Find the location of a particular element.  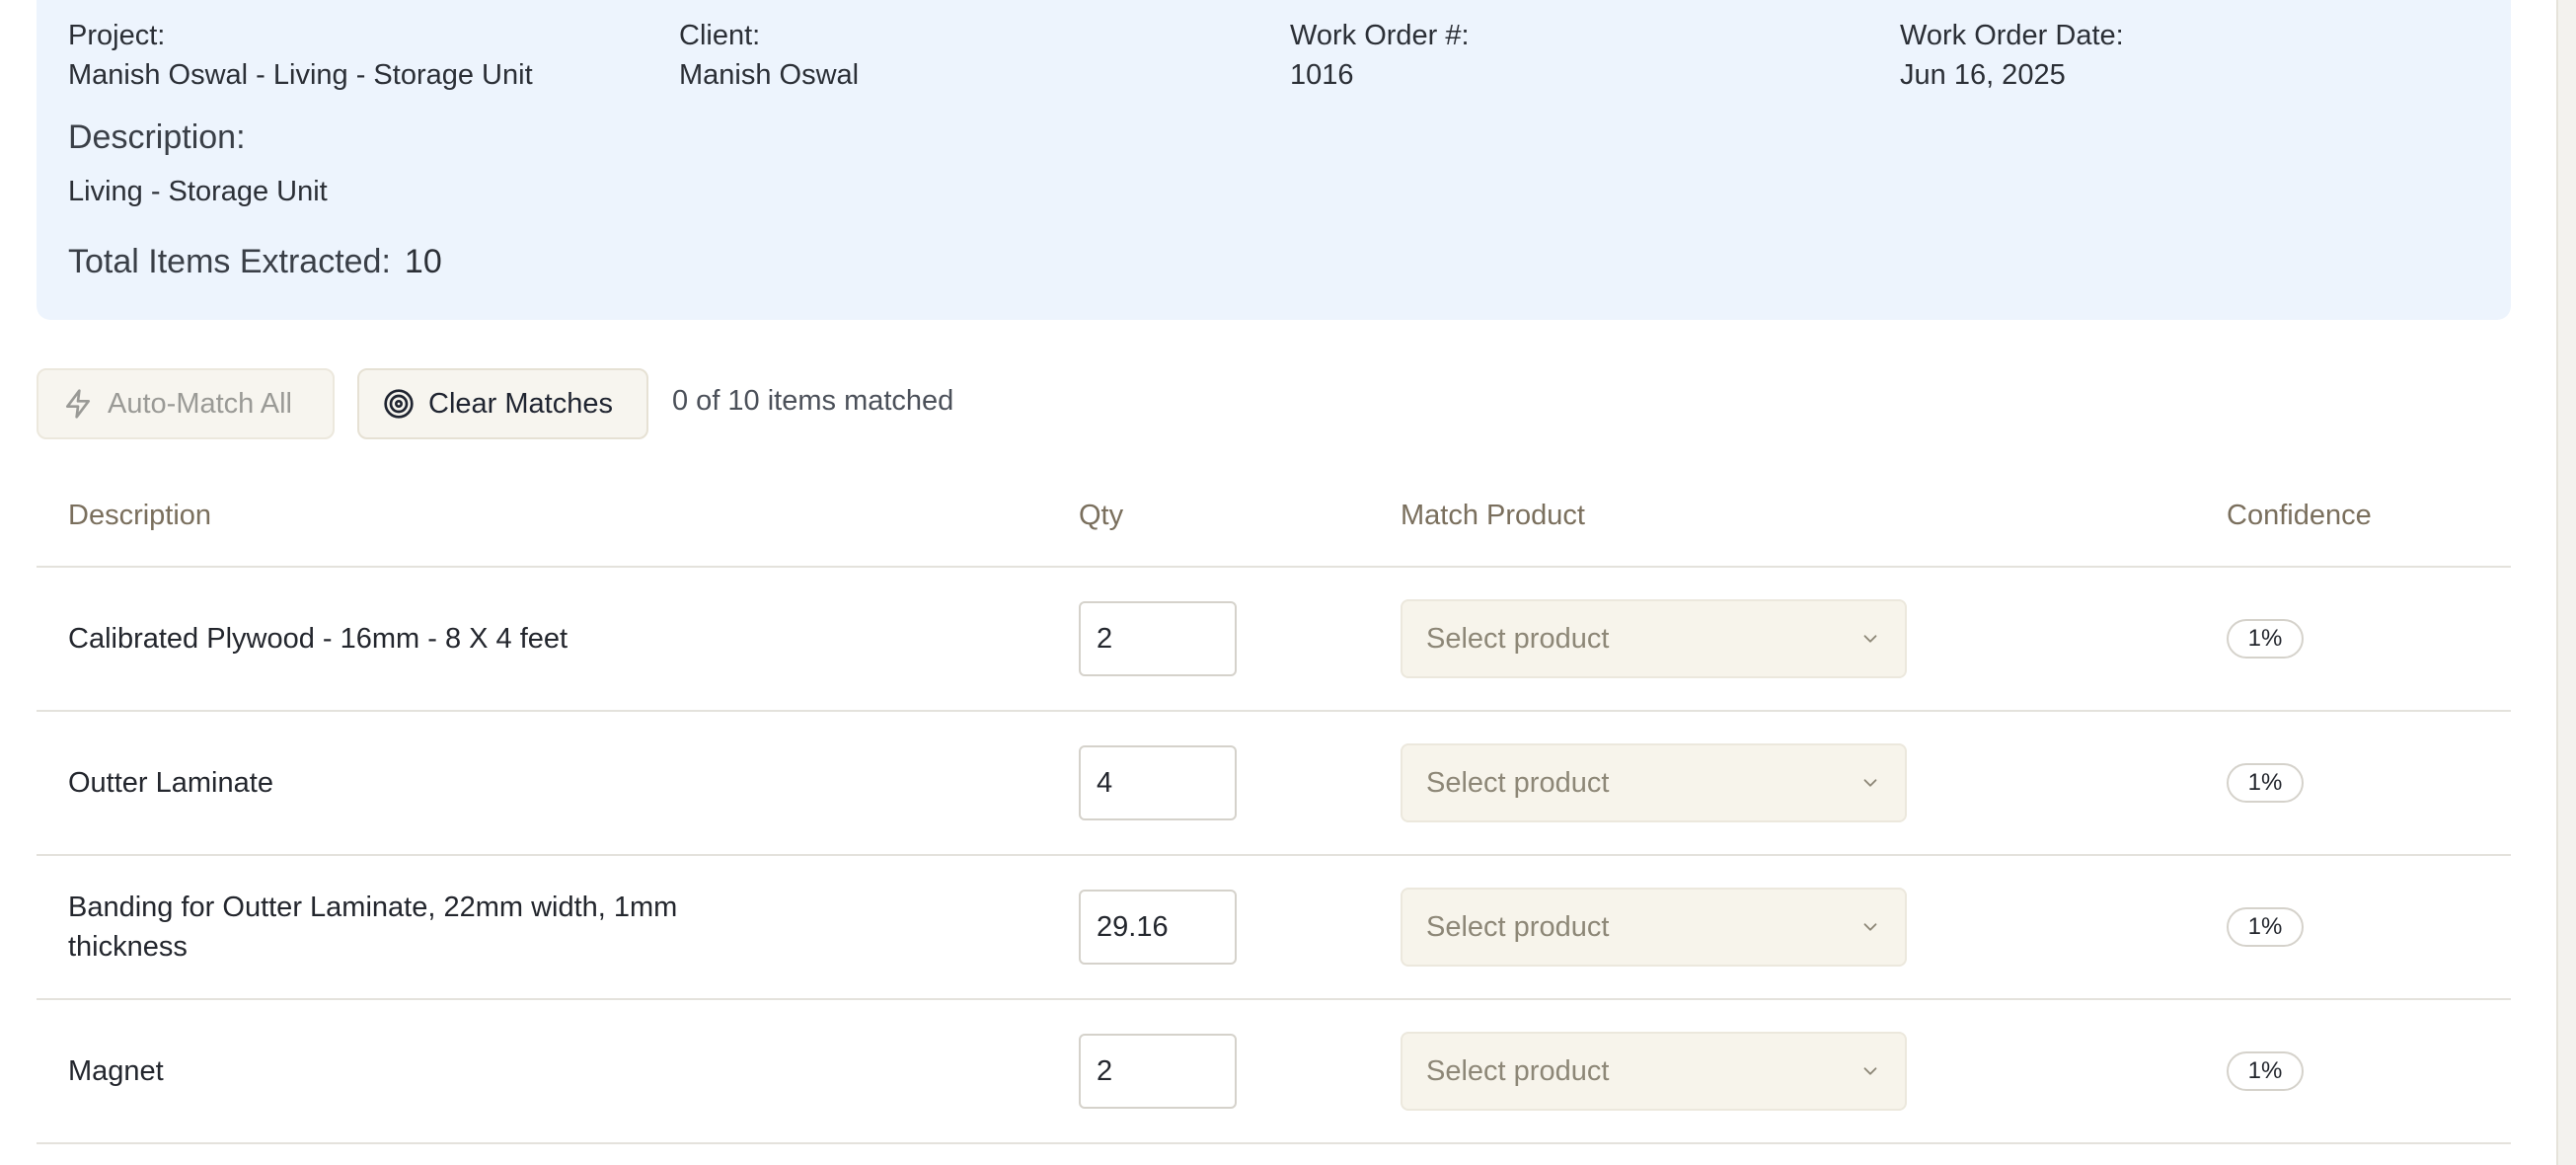

clear-matches-label: Clear Matches is located at coordinates (520, 403).